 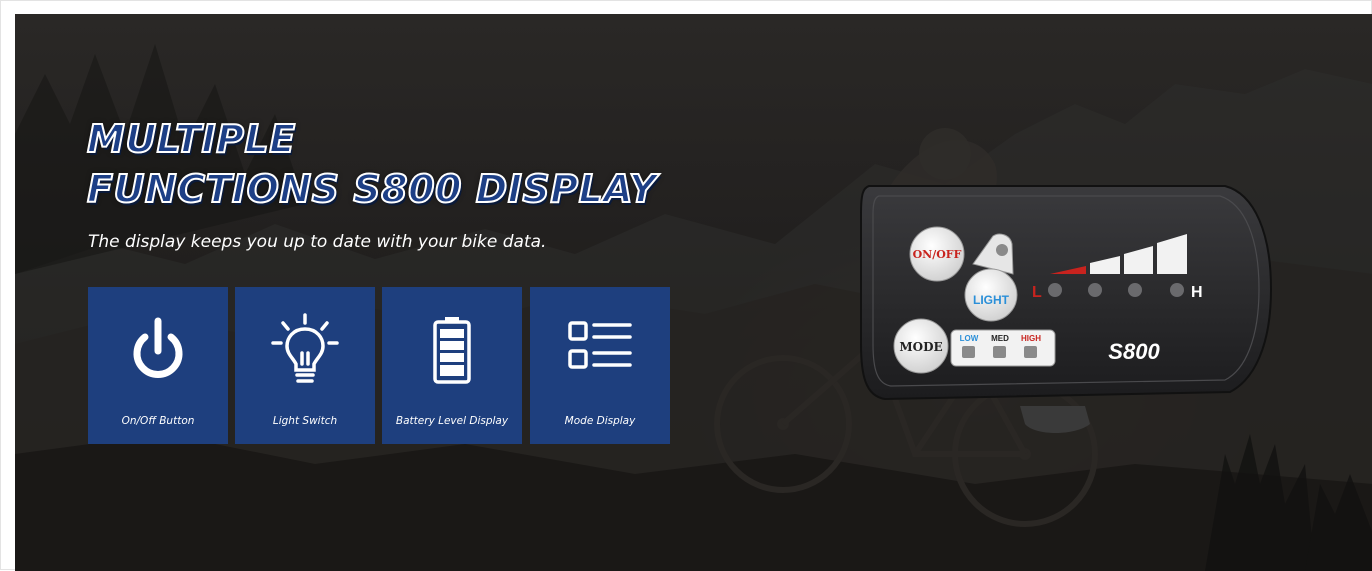 I want to click on feature-label-light: Light Switch, so click(x=305, y=421).